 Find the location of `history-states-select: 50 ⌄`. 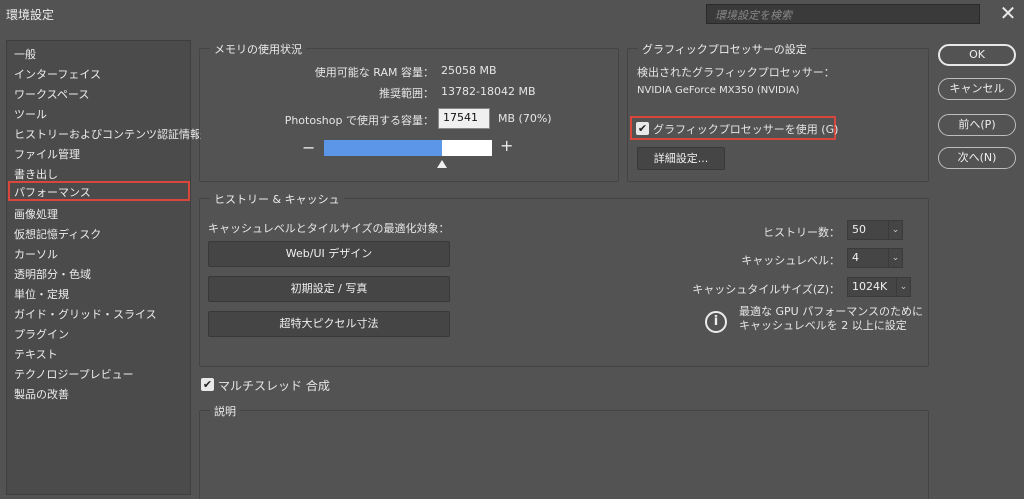

history-states-select: 50 ⌄ is located at coordinates (875, 230).